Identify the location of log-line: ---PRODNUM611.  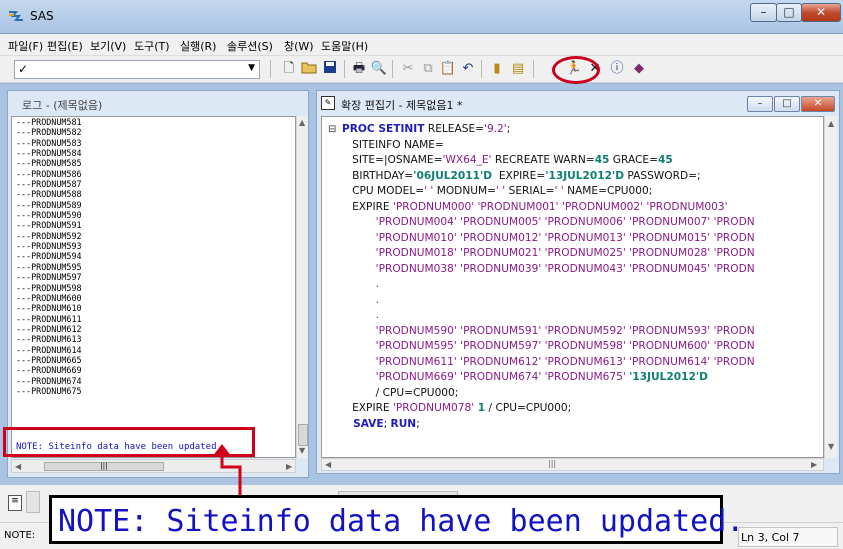
(49, 318).